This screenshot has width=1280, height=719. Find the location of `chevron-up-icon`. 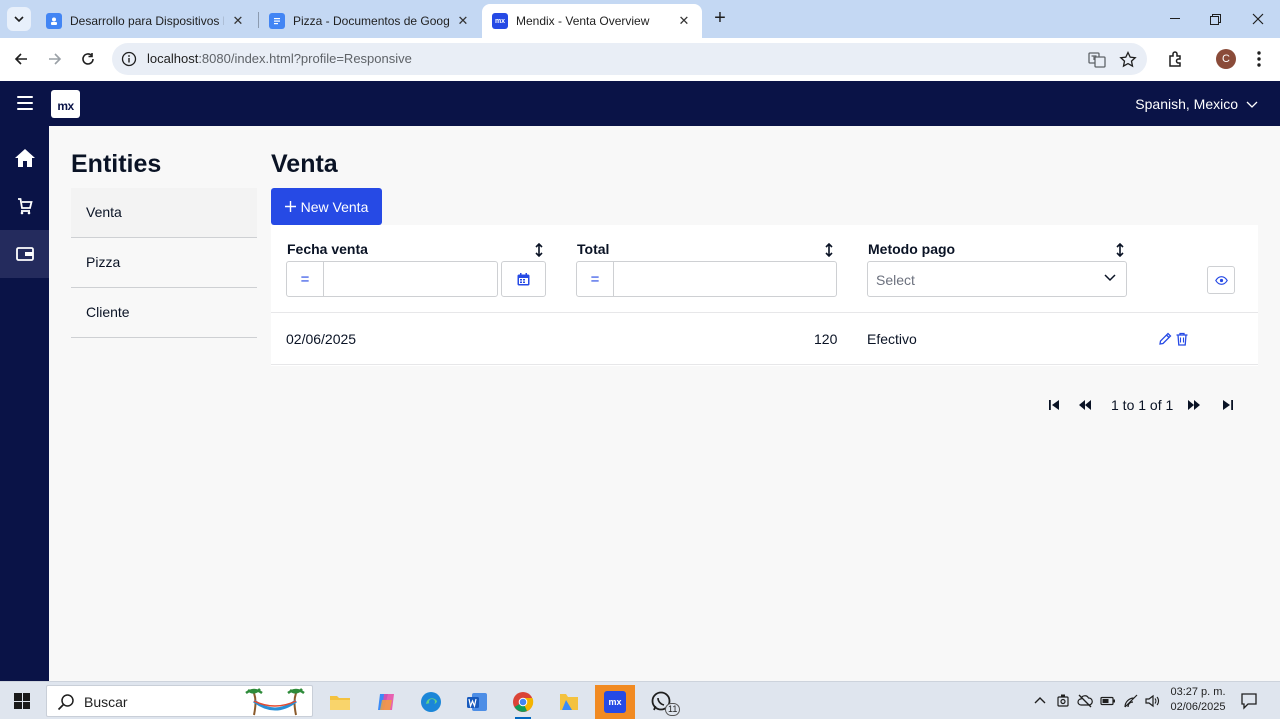

chevron-up-icon is located at coordinates (1040, 701).